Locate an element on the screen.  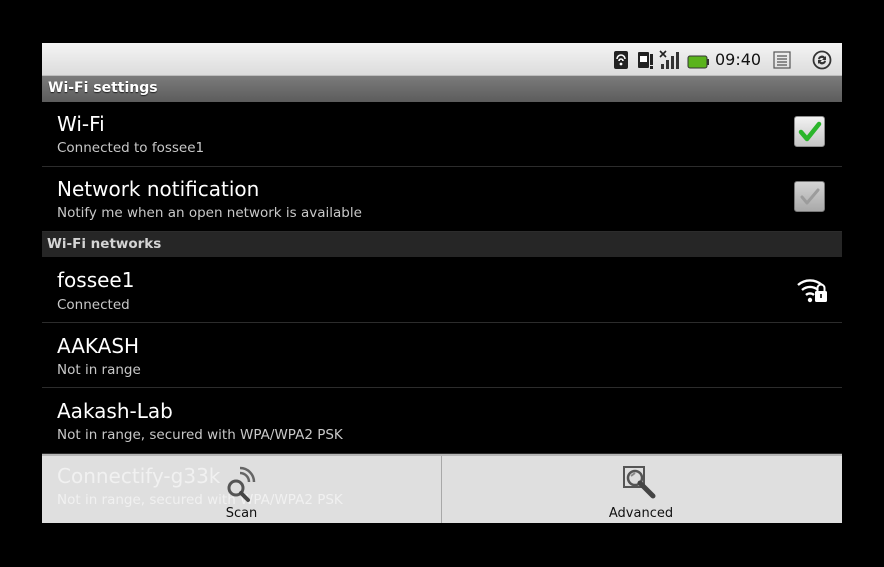
battery-icon is located at coordinates (698, 62).